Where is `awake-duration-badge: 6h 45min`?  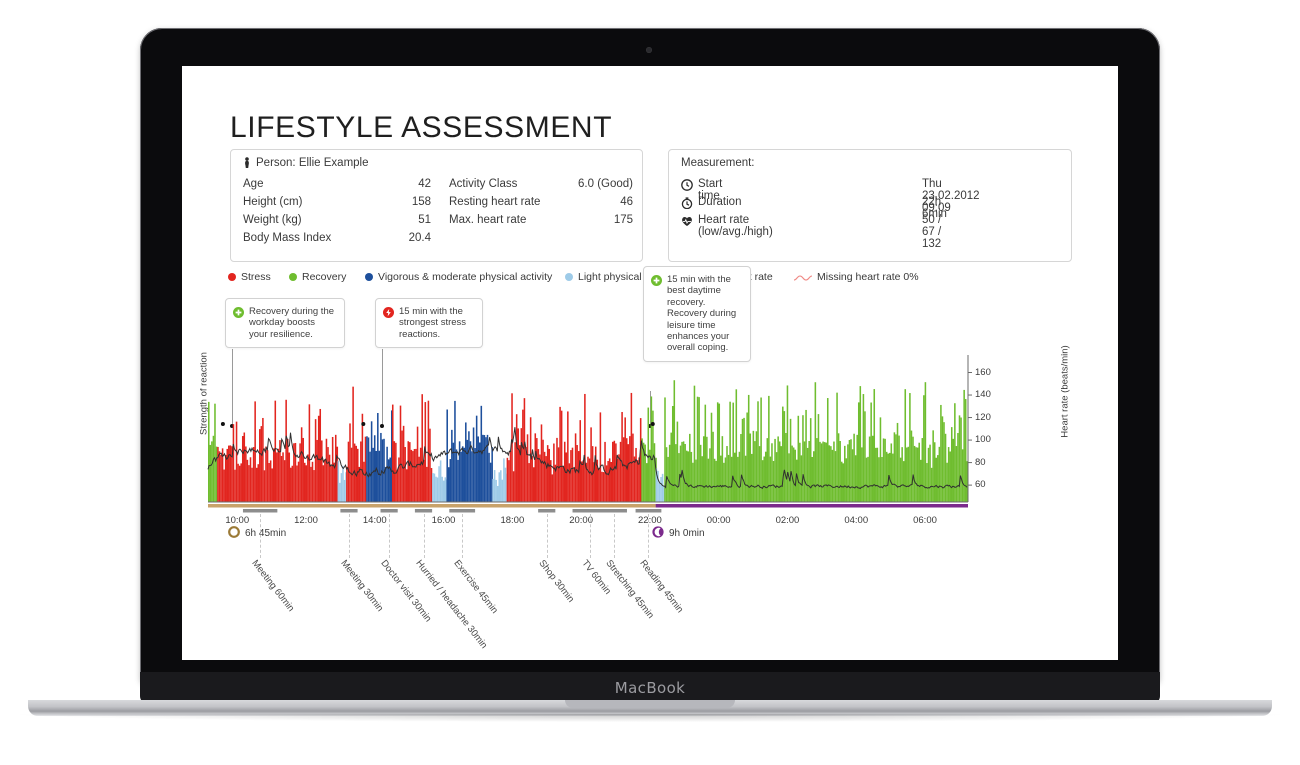
awake-duration-badge: 6h 45min is located at coordinates (257, 532).